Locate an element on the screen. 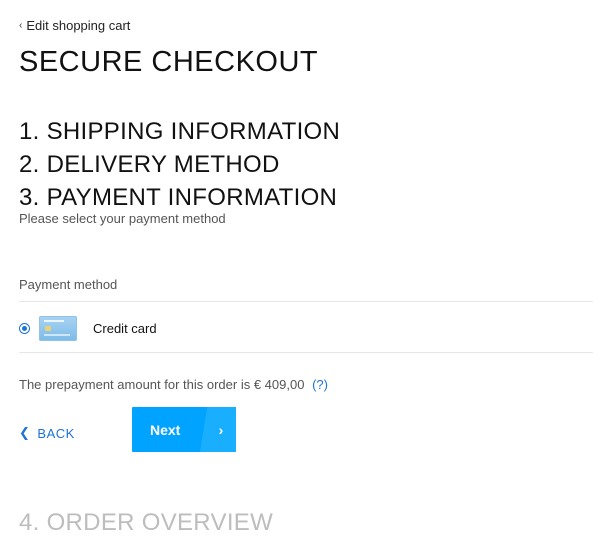 The image size is (609, 556). payment-option-label: Credit card is located at coordinates (125, 328).